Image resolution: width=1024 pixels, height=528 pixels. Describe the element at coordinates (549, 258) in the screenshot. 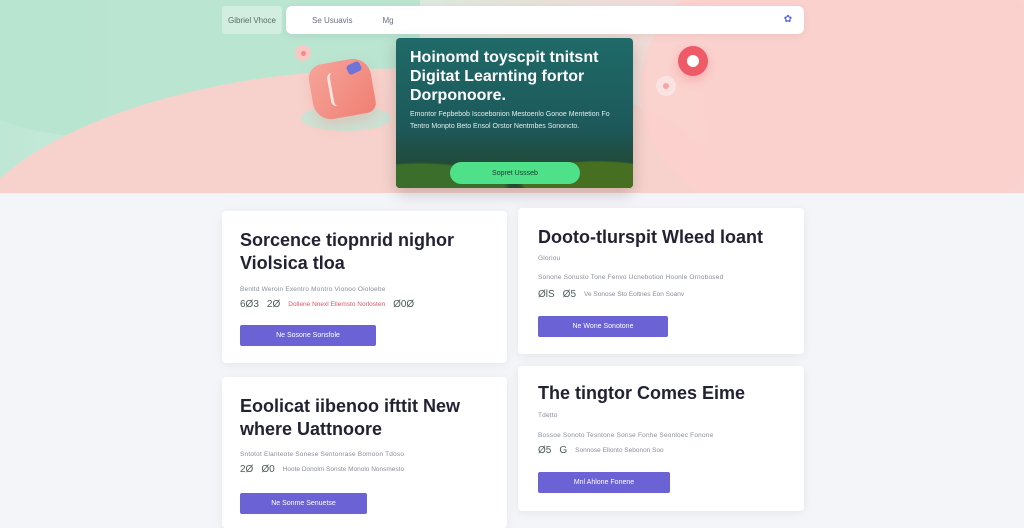

I see `card-meta: Gloriou` at that location.